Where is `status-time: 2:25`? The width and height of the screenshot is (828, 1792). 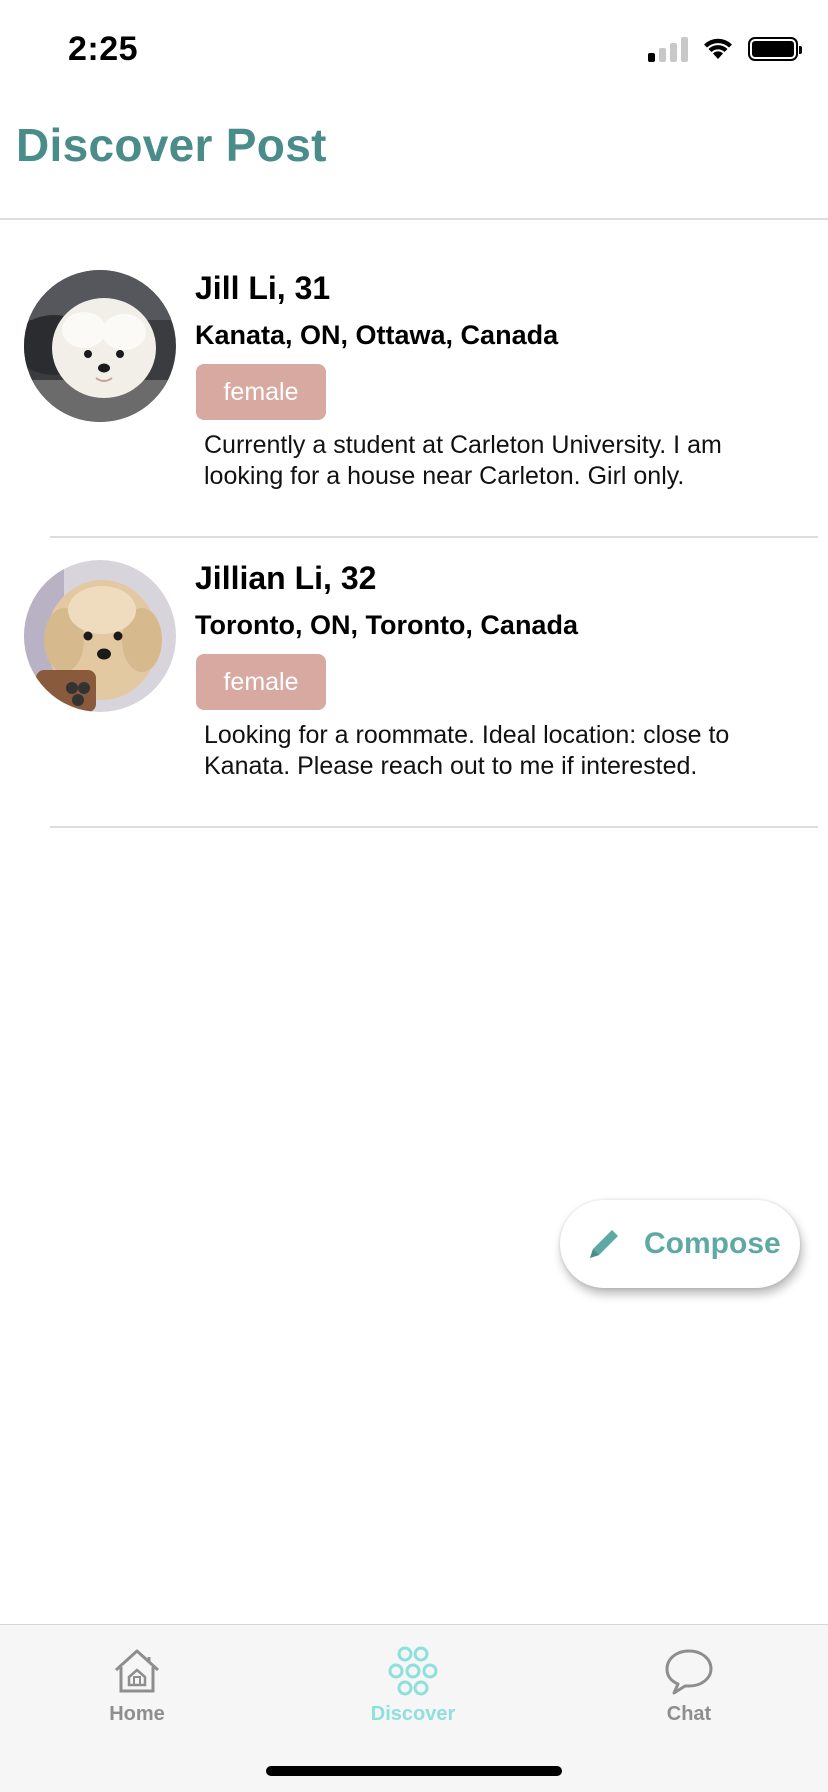
status-time: 2:25 is located at coordinates (103, 49).